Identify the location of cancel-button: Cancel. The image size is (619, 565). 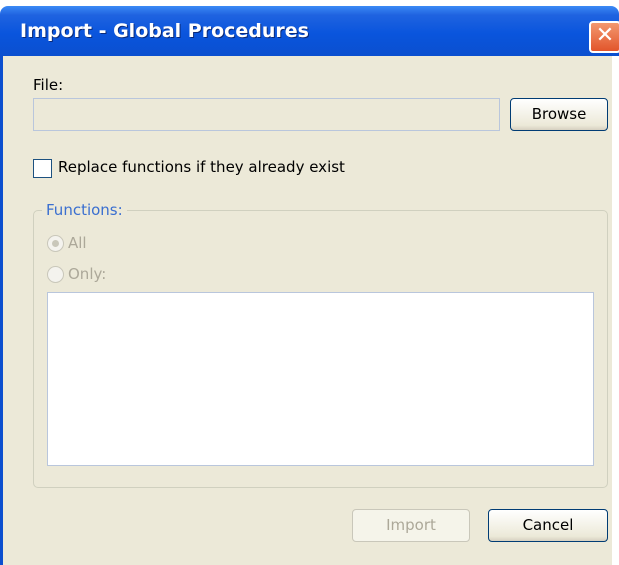
(548, 525).